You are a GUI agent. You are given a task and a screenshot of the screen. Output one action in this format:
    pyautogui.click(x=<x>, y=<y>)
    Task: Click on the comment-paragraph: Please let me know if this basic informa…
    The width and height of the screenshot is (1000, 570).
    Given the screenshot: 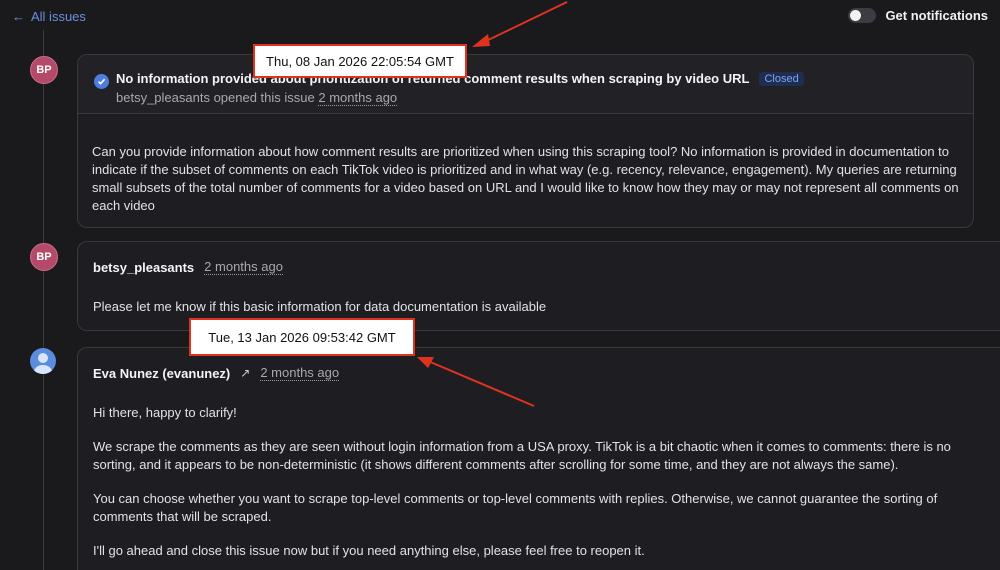 What is the action you would take?
    pyautogui.click(x=320, y=306)
    